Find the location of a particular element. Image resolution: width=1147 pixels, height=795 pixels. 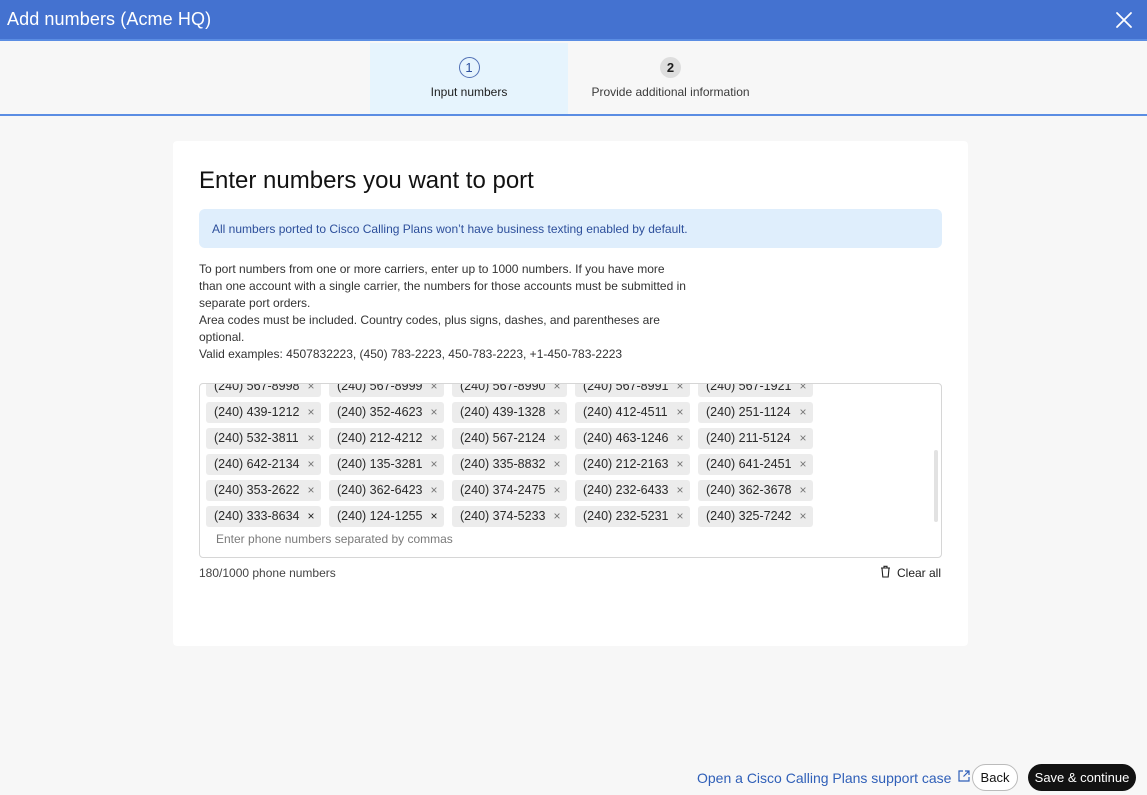

number-tag: (240) 463-1246 × is located at coordinates (632, 438).